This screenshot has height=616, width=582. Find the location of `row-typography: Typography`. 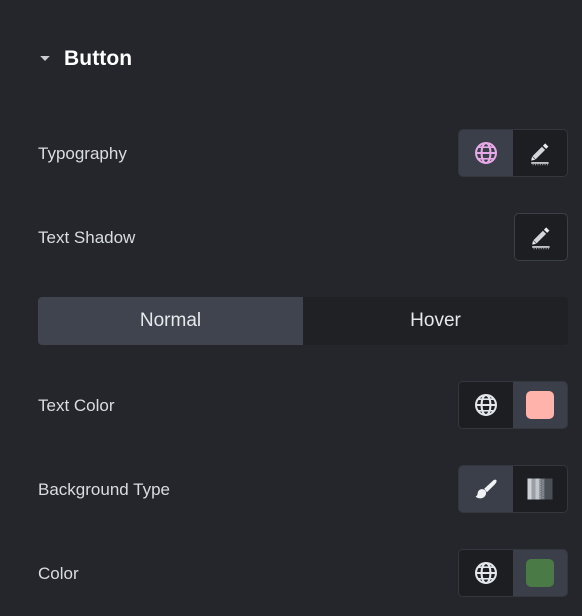

row-typography: Typography is located at coordinates (303, 153).